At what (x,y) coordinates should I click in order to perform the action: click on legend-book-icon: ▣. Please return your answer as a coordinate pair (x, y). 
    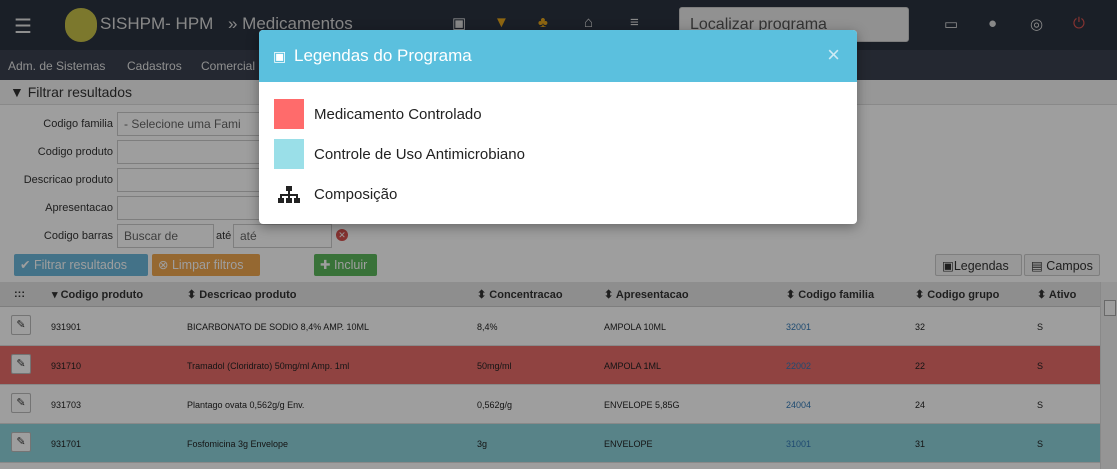
    Looking at the image, I should click on (280, 56).